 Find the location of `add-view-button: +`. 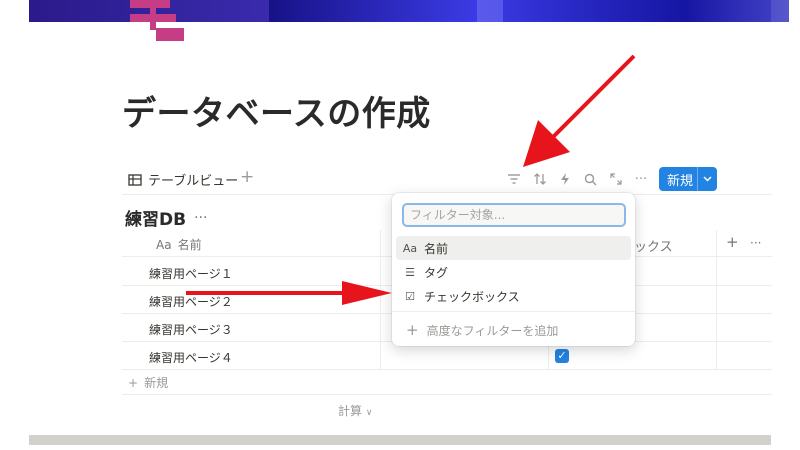

add-view-button: + is located at coordinates (247, 177).